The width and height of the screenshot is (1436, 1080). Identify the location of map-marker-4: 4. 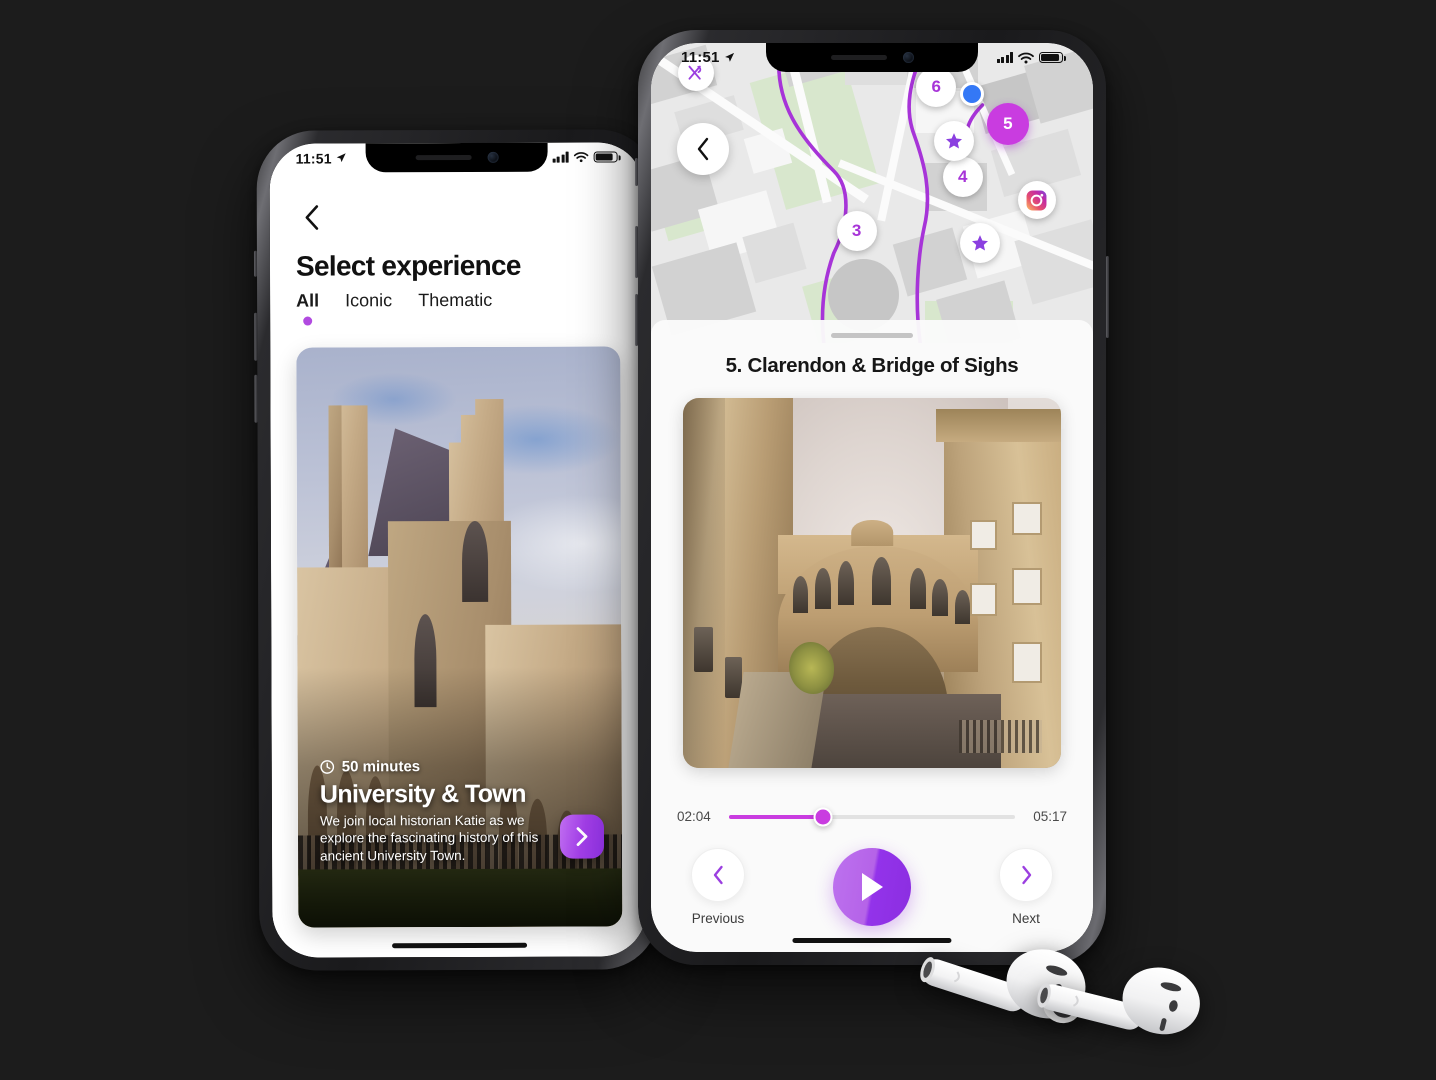
(962, 177).